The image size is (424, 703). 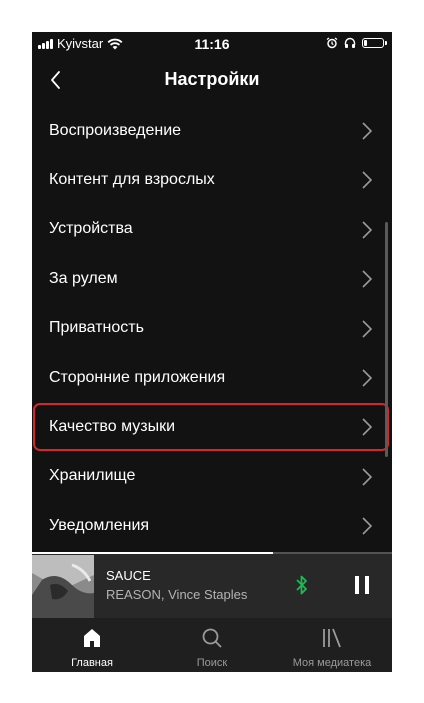 I want to click on album-art, so click(x=63, y=586).